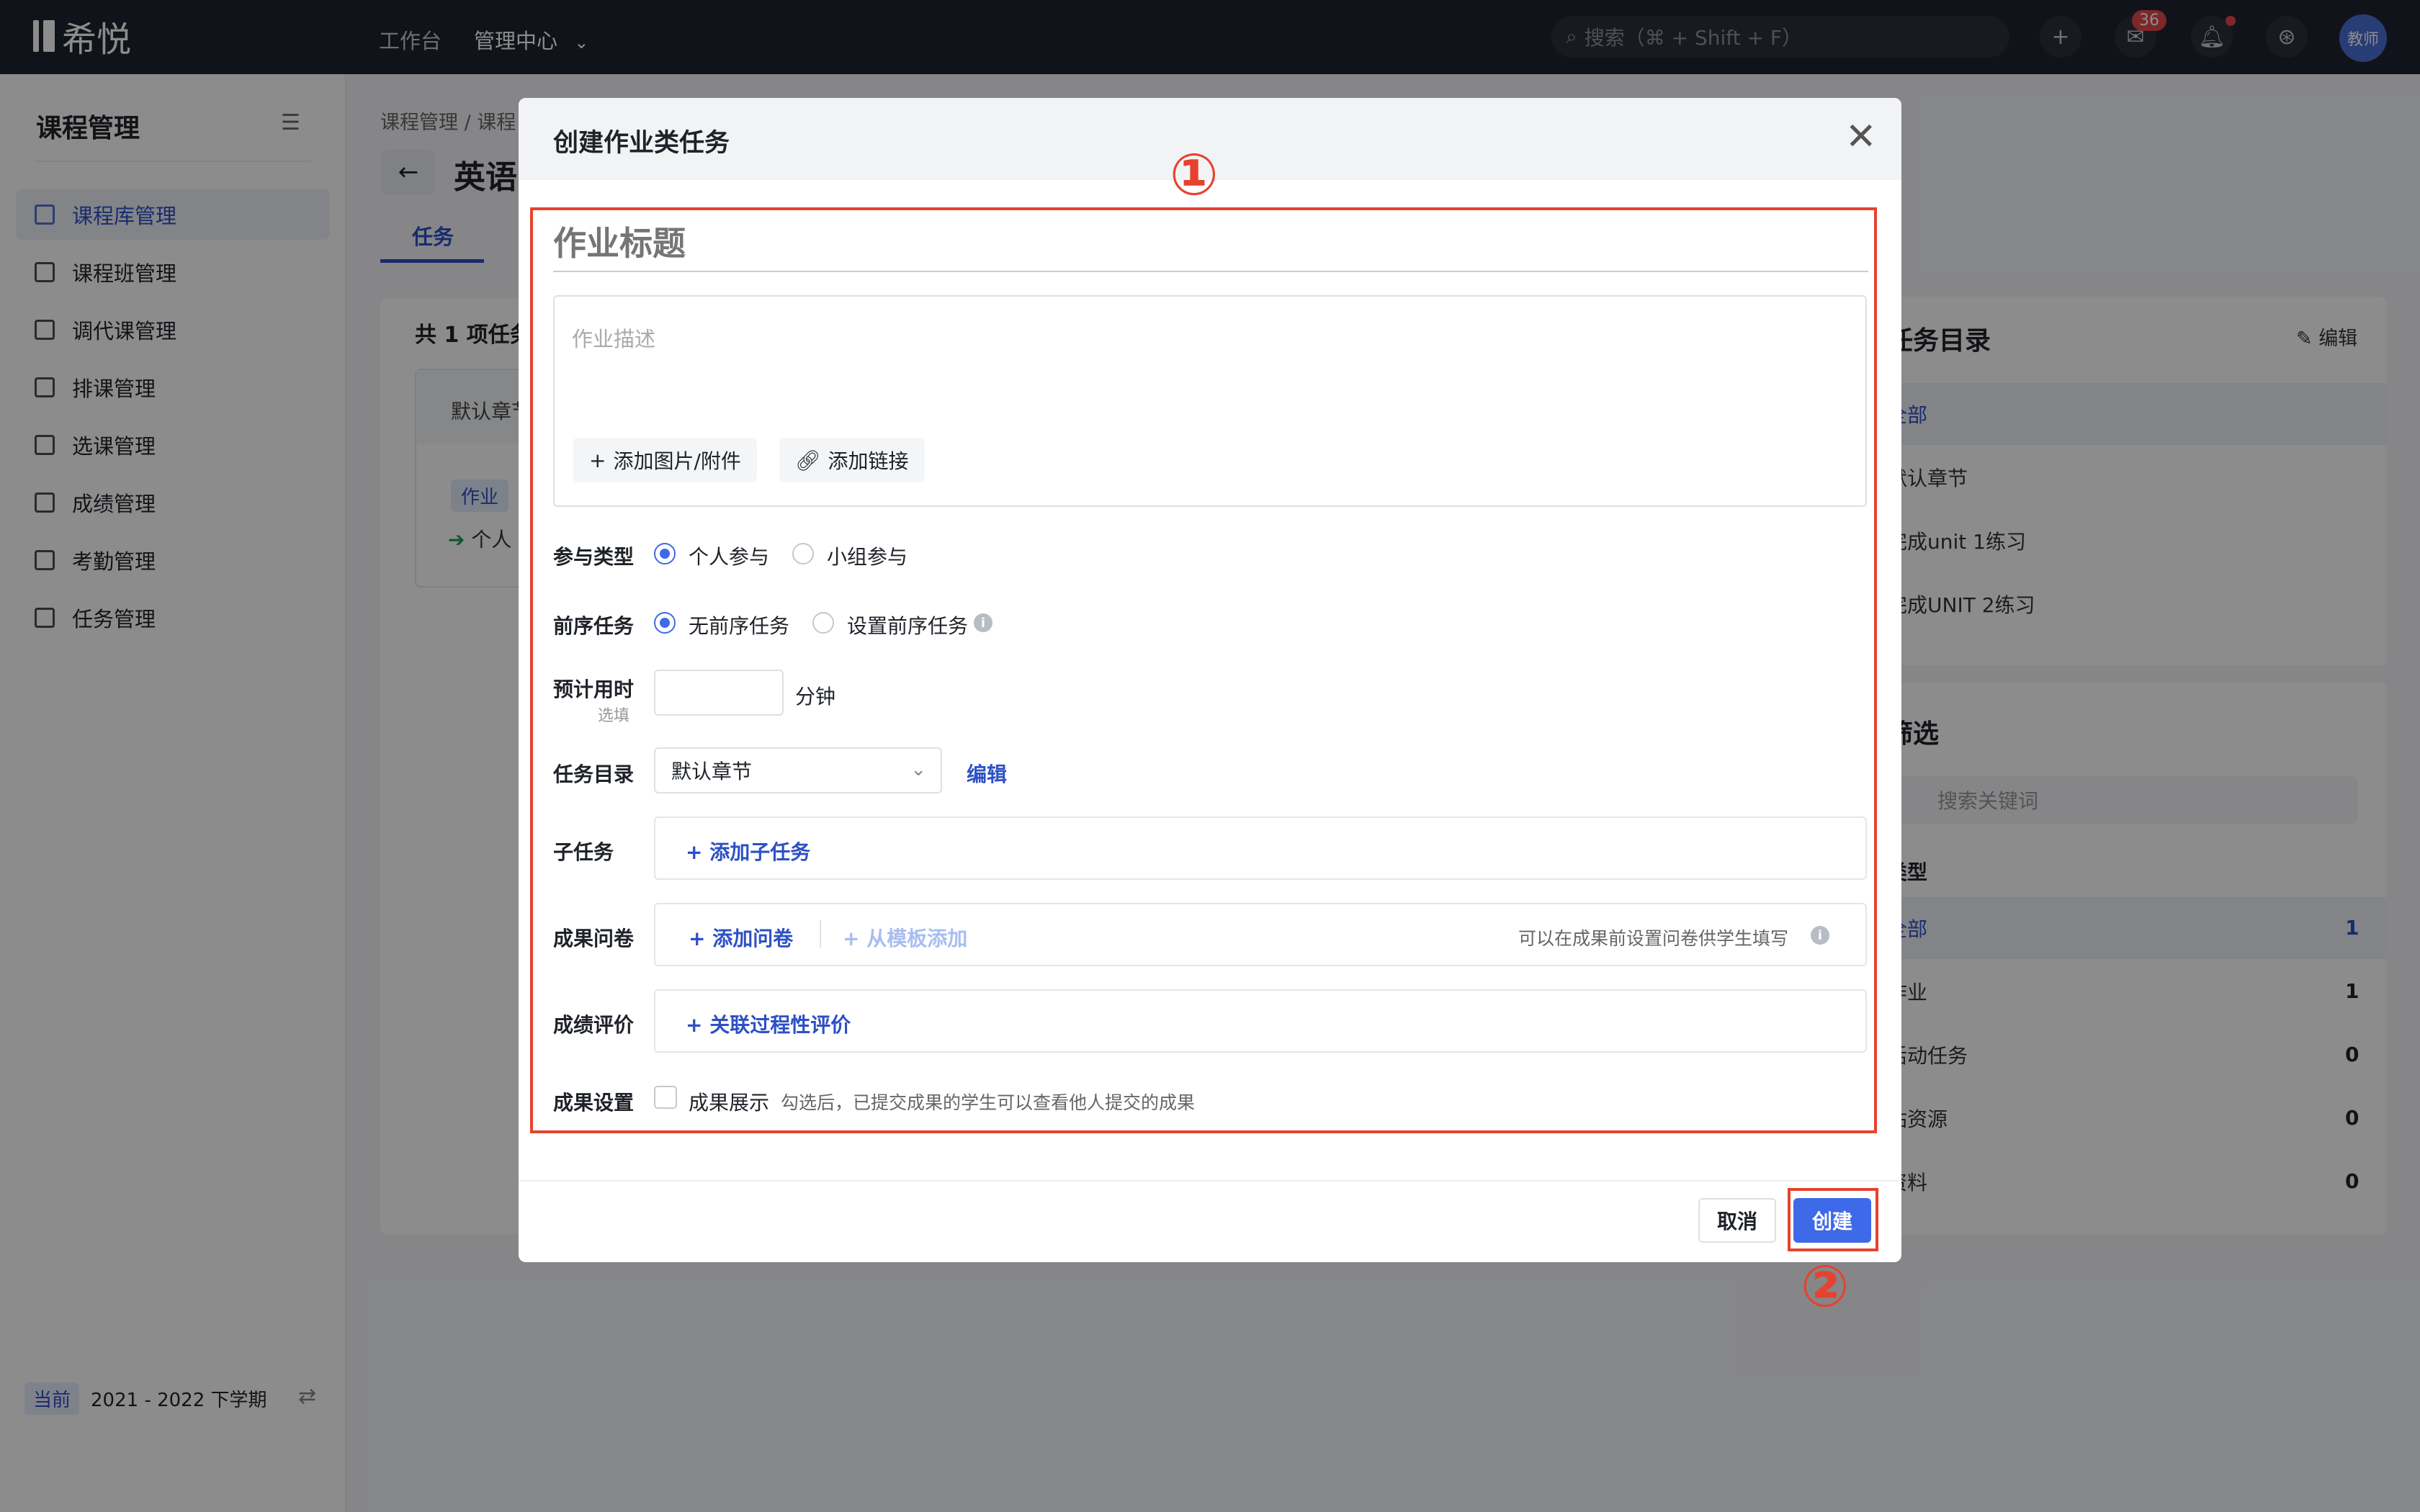 Image resolution: width=2420 pixels, height=1512 pixels. I want to click on highlight-create-button, so click(1833, 1219).